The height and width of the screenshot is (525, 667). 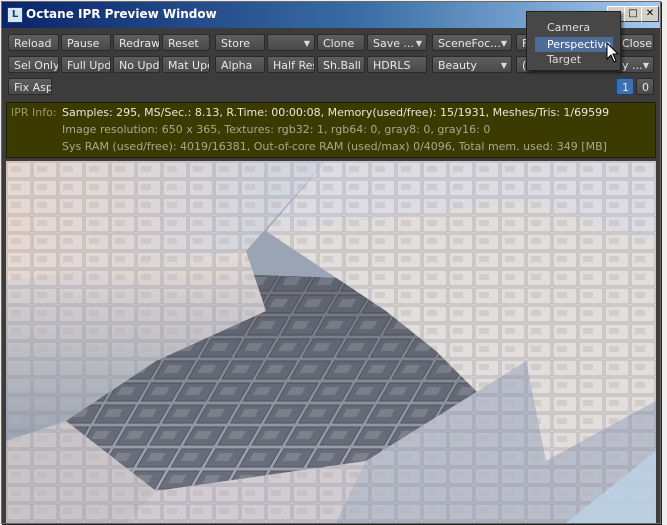 I want to click on store-slot-dropdown, so click(x=291, y=42).